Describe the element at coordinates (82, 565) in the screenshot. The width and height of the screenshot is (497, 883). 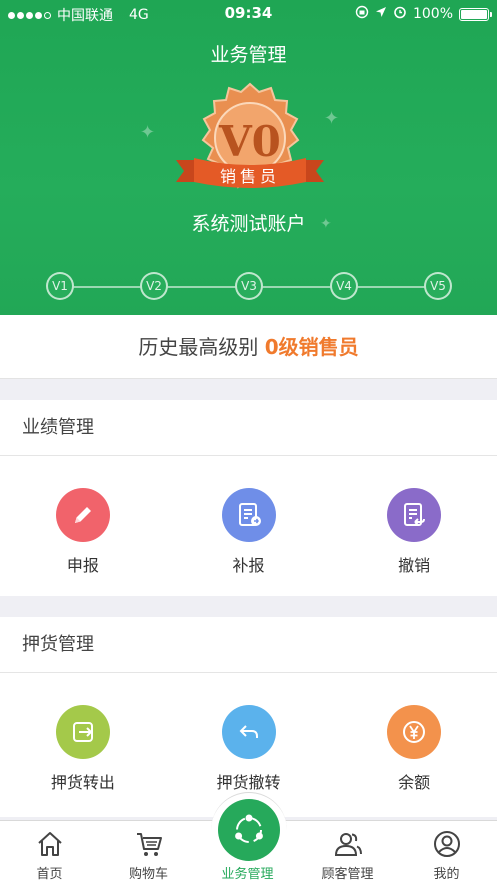
I see `declare-label: 申报` at that location.